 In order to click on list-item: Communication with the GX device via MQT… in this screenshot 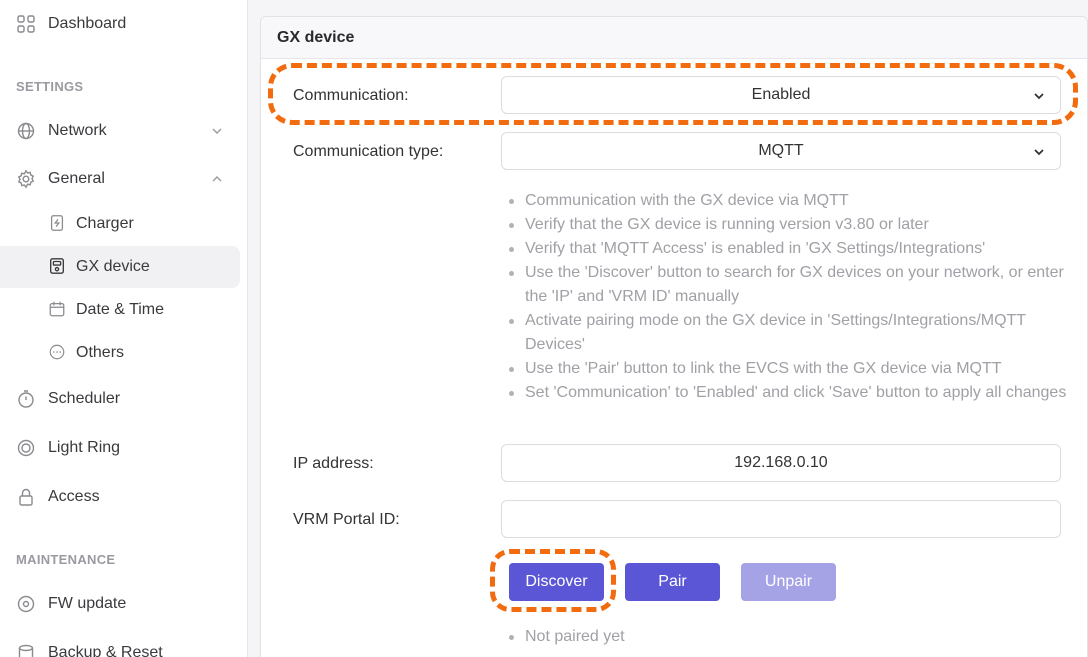, I will do `click(787, 201)`.